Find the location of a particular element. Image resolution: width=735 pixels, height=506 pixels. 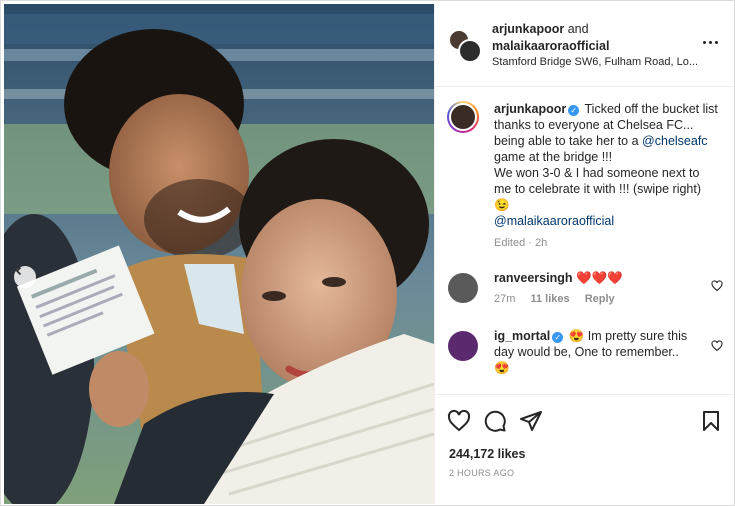

caption-emoji: 😉 is located at coordinates (502, 205).